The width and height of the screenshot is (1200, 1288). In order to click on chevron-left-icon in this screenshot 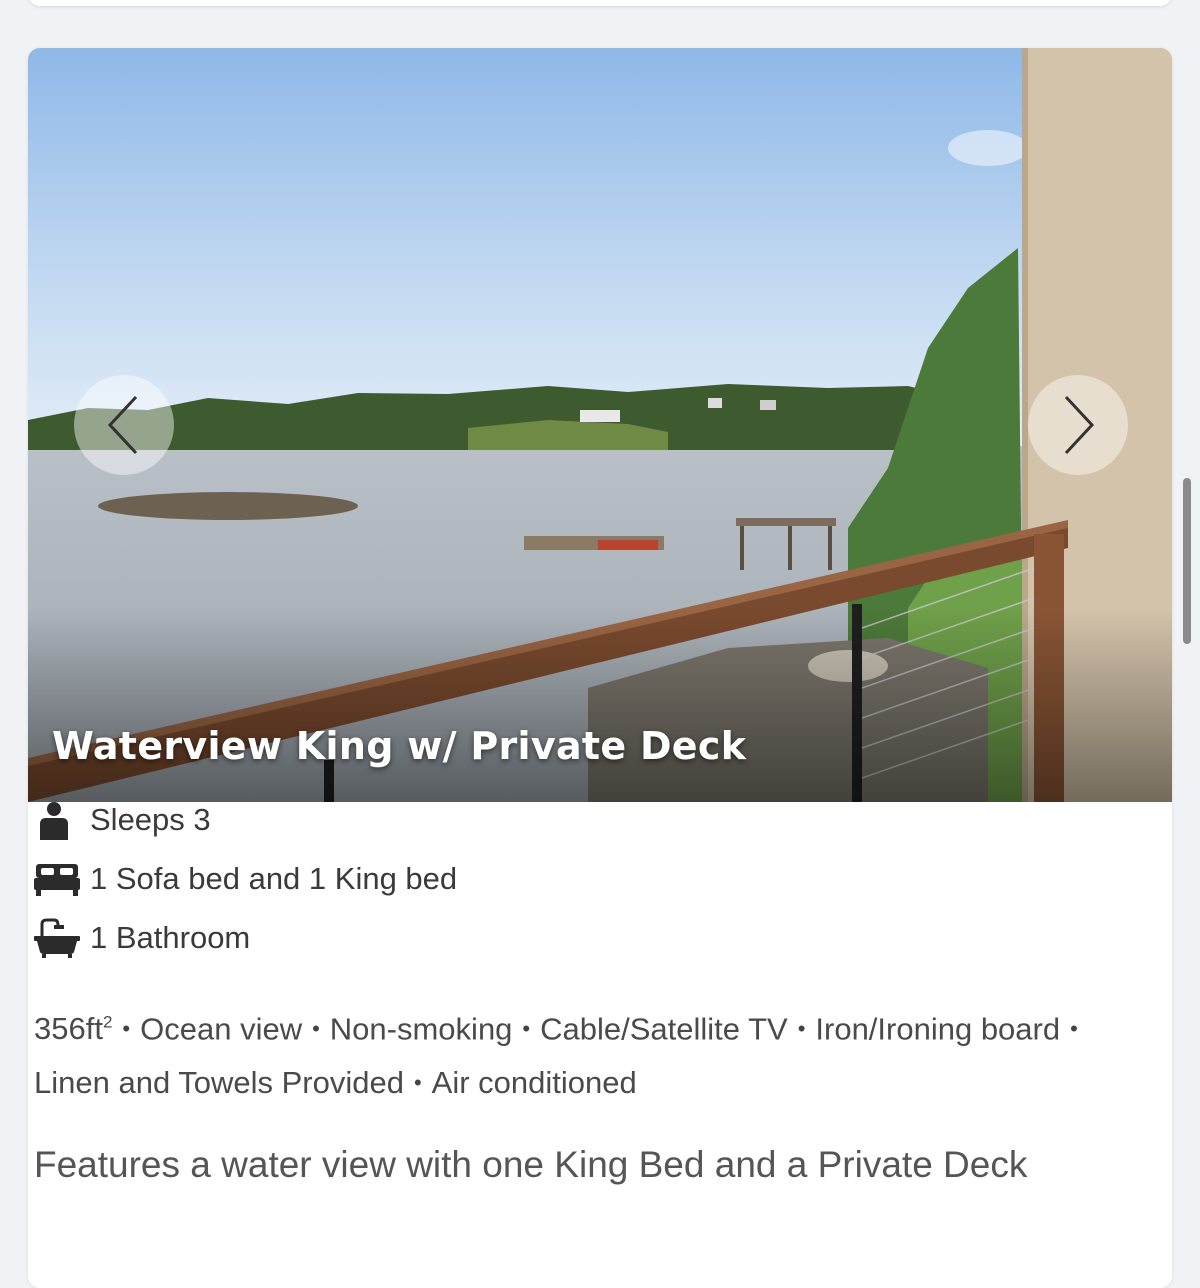, I will do `click(122, 425)`.